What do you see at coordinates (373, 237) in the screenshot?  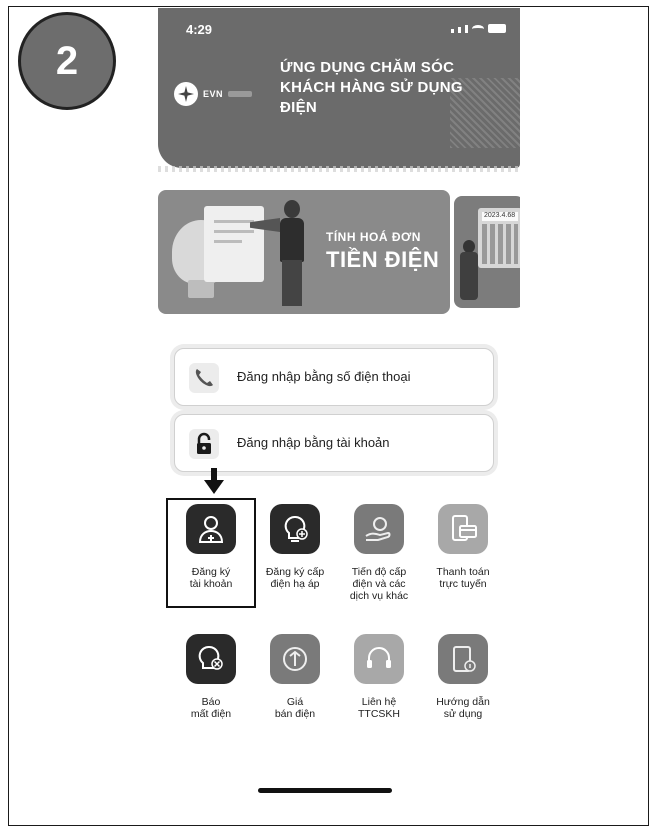 I see `banner-subtitle: TÍNH HOÁ ĐƠN` at bounding box center [373, 237].